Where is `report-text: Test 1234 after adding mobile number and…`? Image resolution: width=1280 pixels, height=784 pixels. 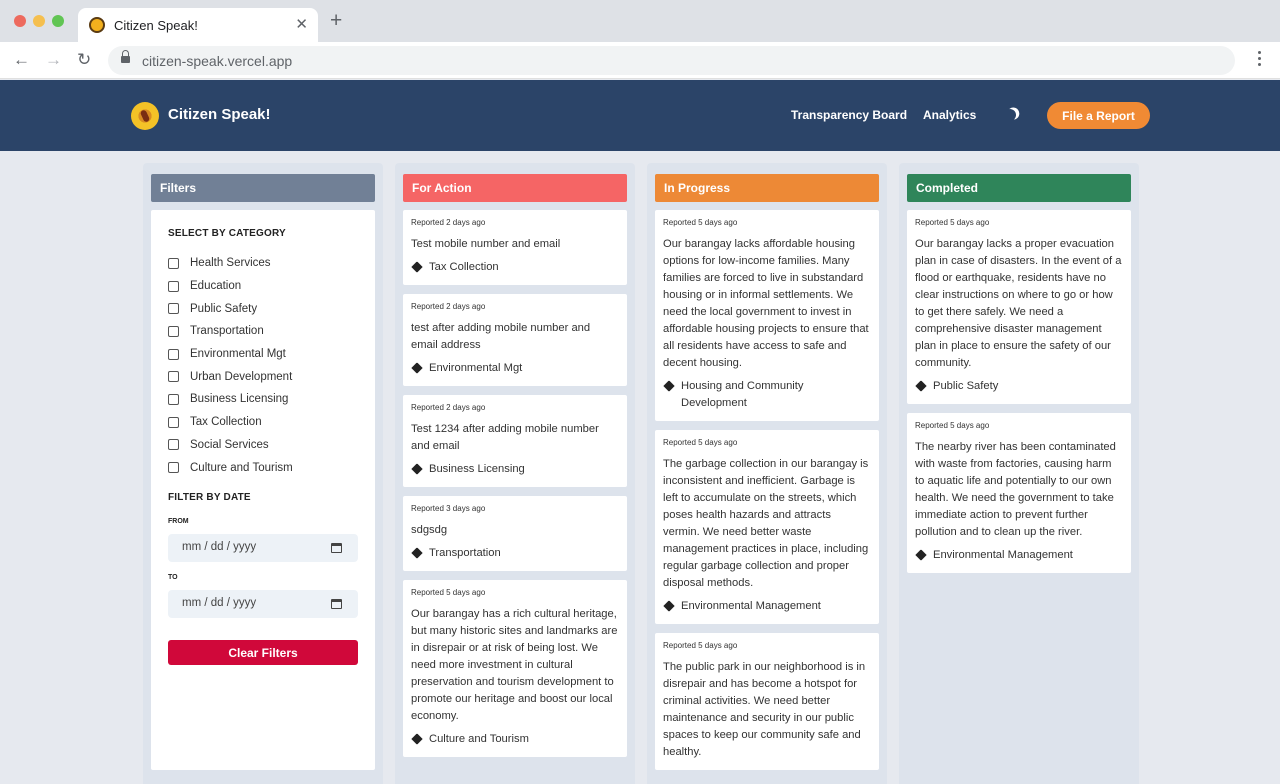
report-text: Test 1234 after adding mobile number and… is located at coordinates (505, 437).